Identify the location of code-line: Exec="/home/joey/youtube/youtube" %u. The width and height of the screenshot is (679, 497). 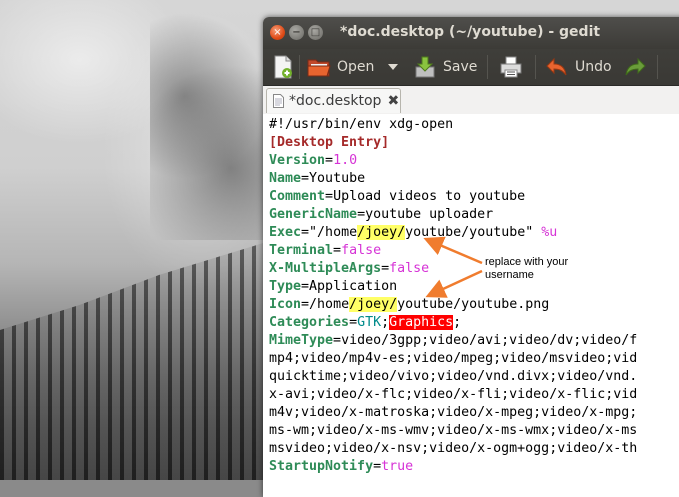
(413, 232).